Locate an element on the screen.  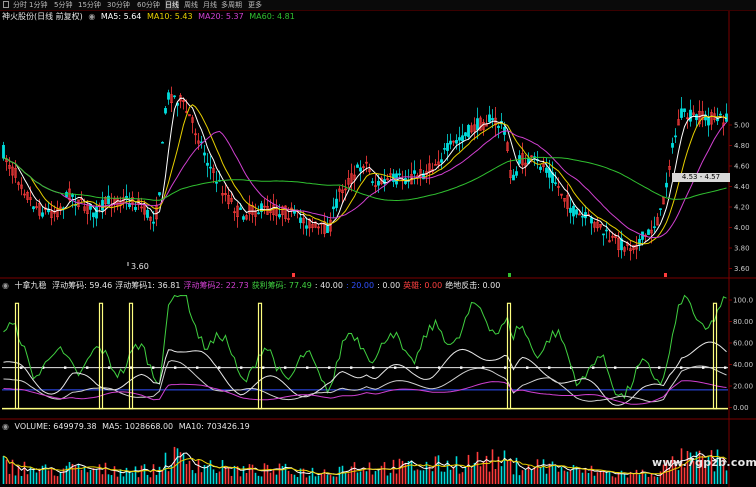
price-tick-label: 4.20 is located at coordinates (742, 208).